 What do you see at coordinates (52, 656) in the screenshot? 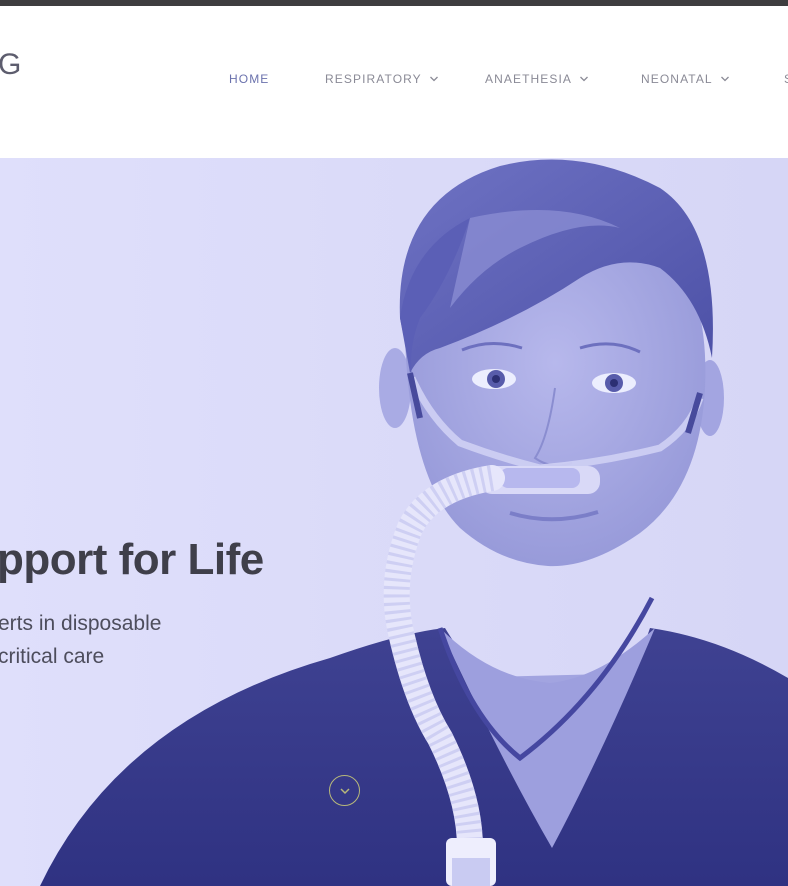
I see `hero-subline-2: critical care` at bounding box center [52, 656].